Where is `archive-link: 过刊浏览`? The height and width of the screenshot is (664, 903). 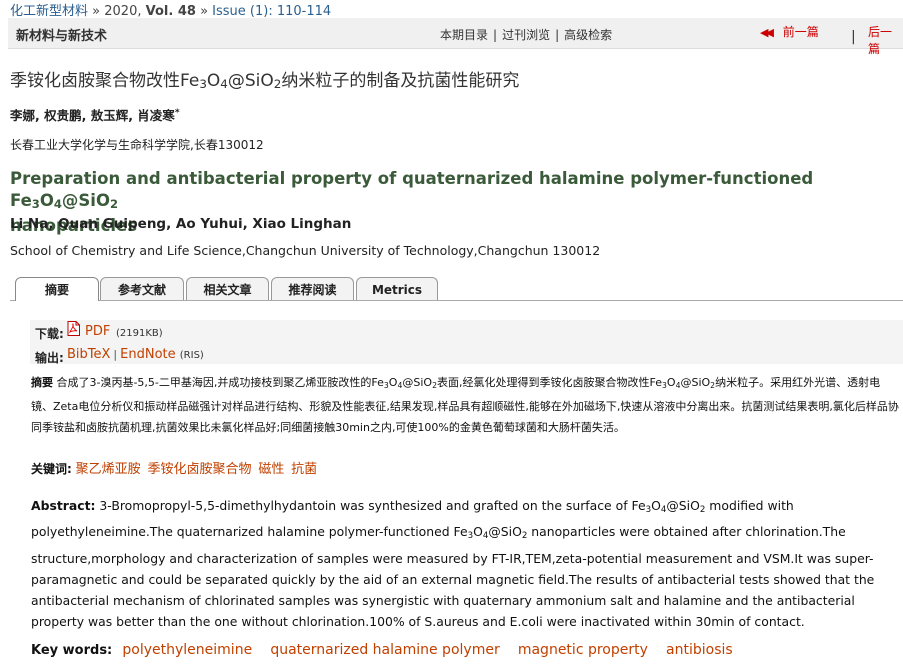
archive-link: 过刊浏览 is located at coordinates (526, 35).